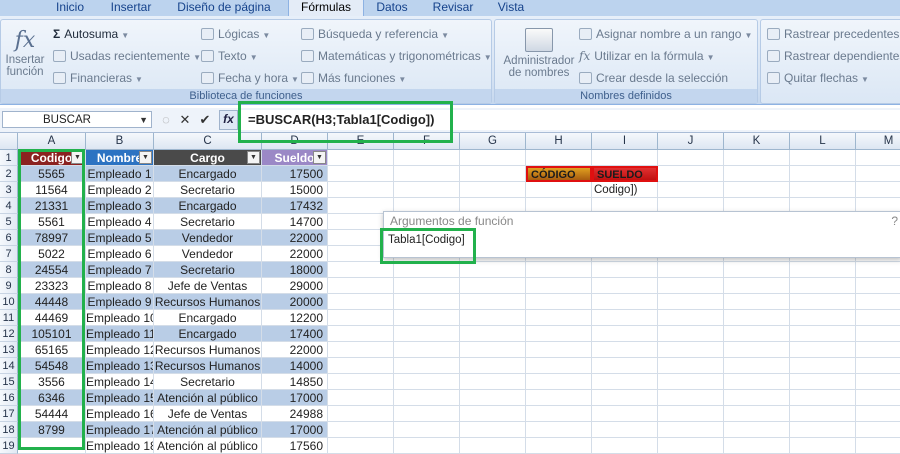 This screenshot has height=454, width=900. What do you see at coordinates (9, 206) in the screenshot?
I see `row-header: 4` at bounding box center [9, 206].